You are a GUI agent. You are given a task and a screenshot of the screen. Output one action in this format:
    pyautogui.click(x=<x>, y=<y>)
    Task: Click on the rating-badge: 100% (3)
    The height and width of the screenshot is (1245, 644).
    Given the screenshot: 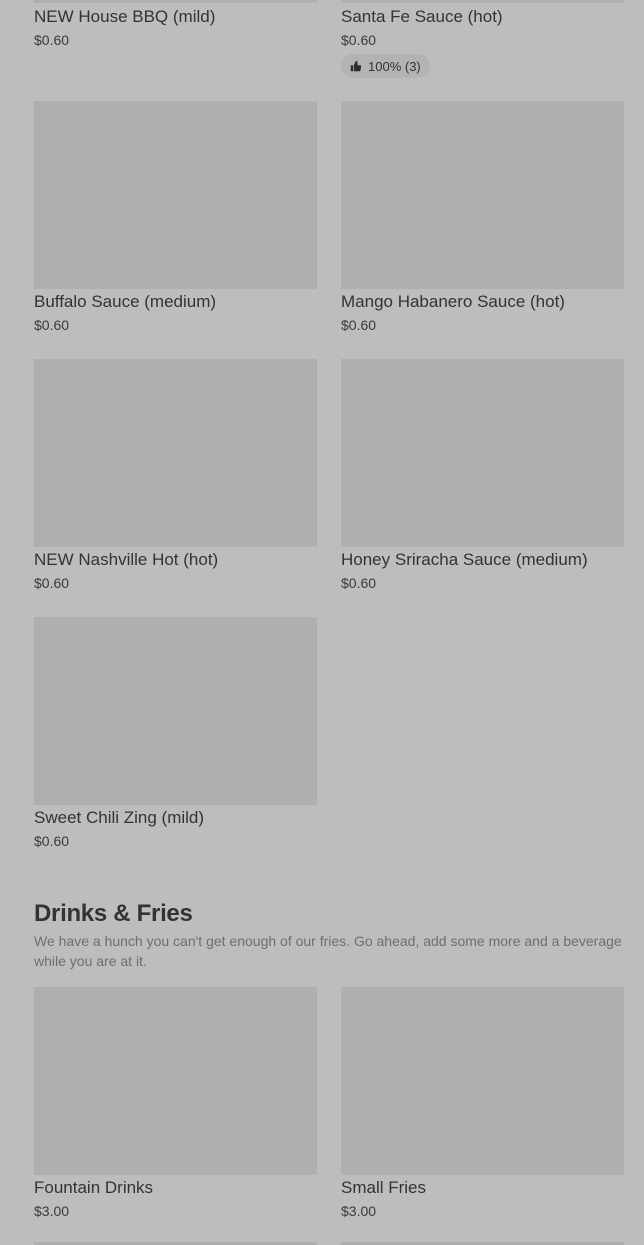 What is the action you would take?
    pyautogui.click(x=385, y=66)
    